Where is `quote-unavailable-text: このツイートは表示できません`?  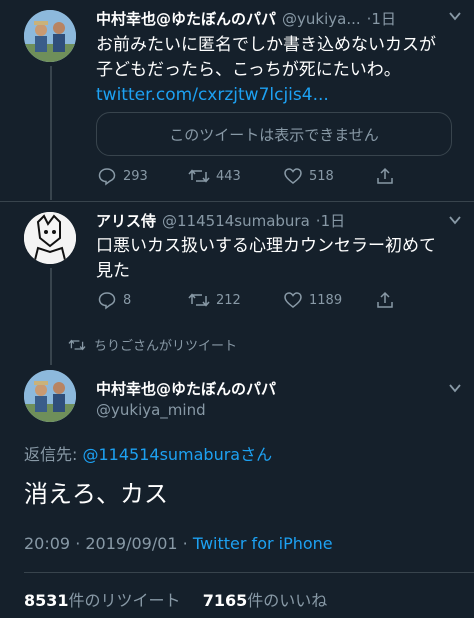 quote-unavailable-text: このツイートは表示できません is located at coordinates (274, 134).